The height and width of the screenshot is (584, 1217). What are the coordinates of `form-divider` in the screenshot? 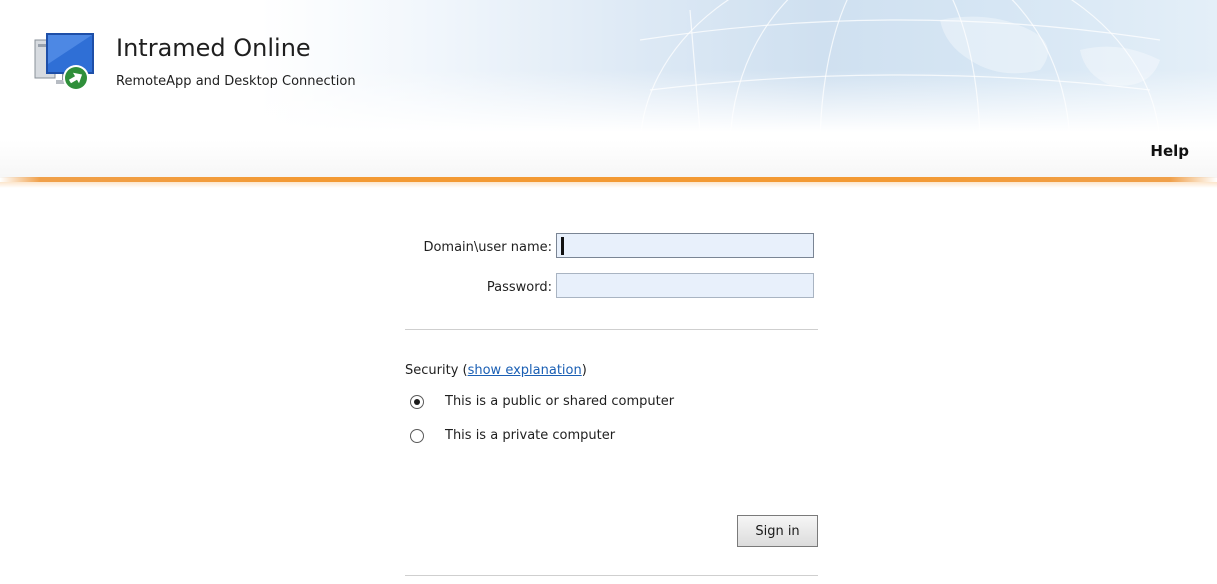 It's located at (611, 329).